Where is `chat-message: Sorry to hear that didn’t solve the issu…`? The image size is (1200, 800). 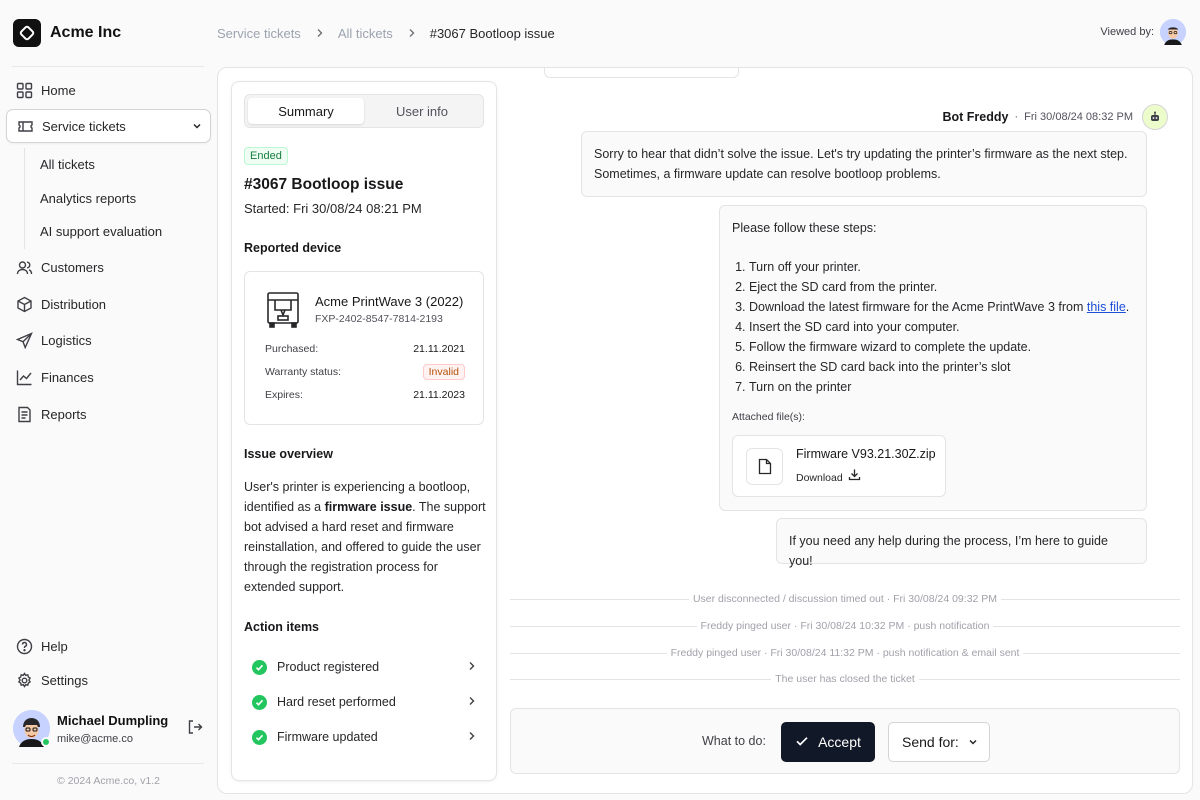 chat-message: Sorry to hear that didn’t solve the issu… is located at coordinates (864, 164).